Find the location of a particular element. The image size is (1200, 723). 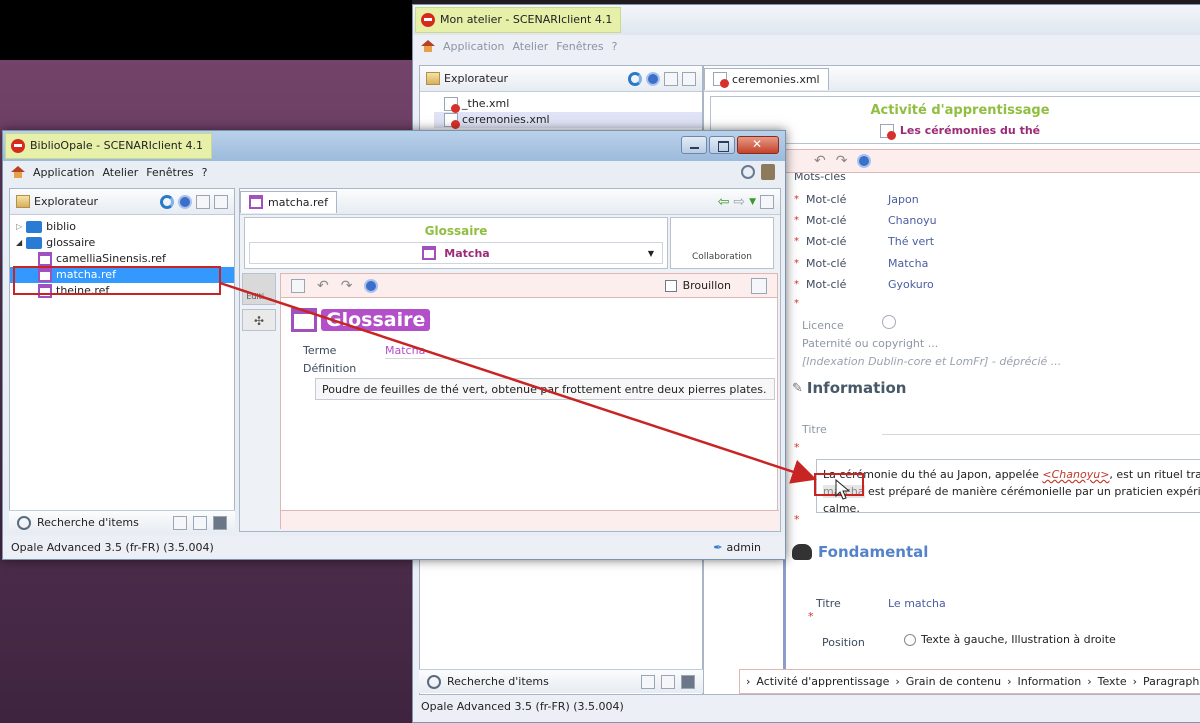

breadcrumb-item: Grain de contenu is located at coordinates (953, 681).